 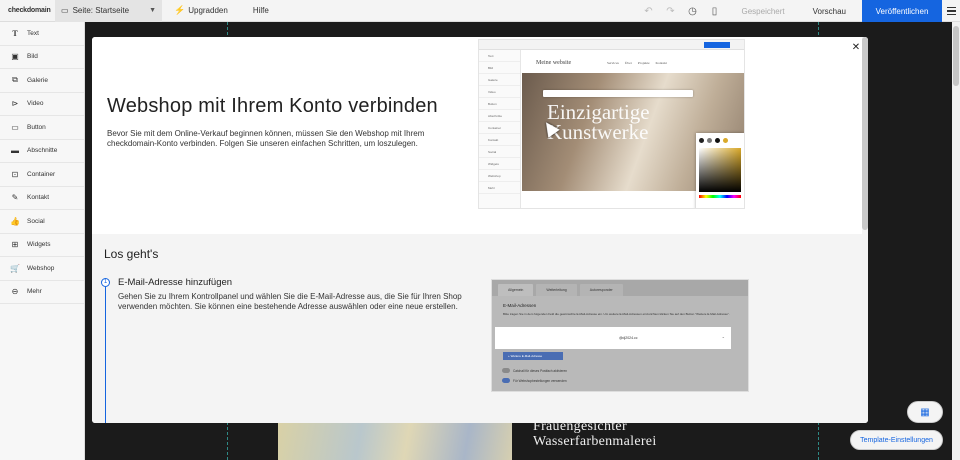 What do you see at coordinates (693, 11) in the screenshot?
I see `history-icon: ◷` at bounding box center [693, 11].